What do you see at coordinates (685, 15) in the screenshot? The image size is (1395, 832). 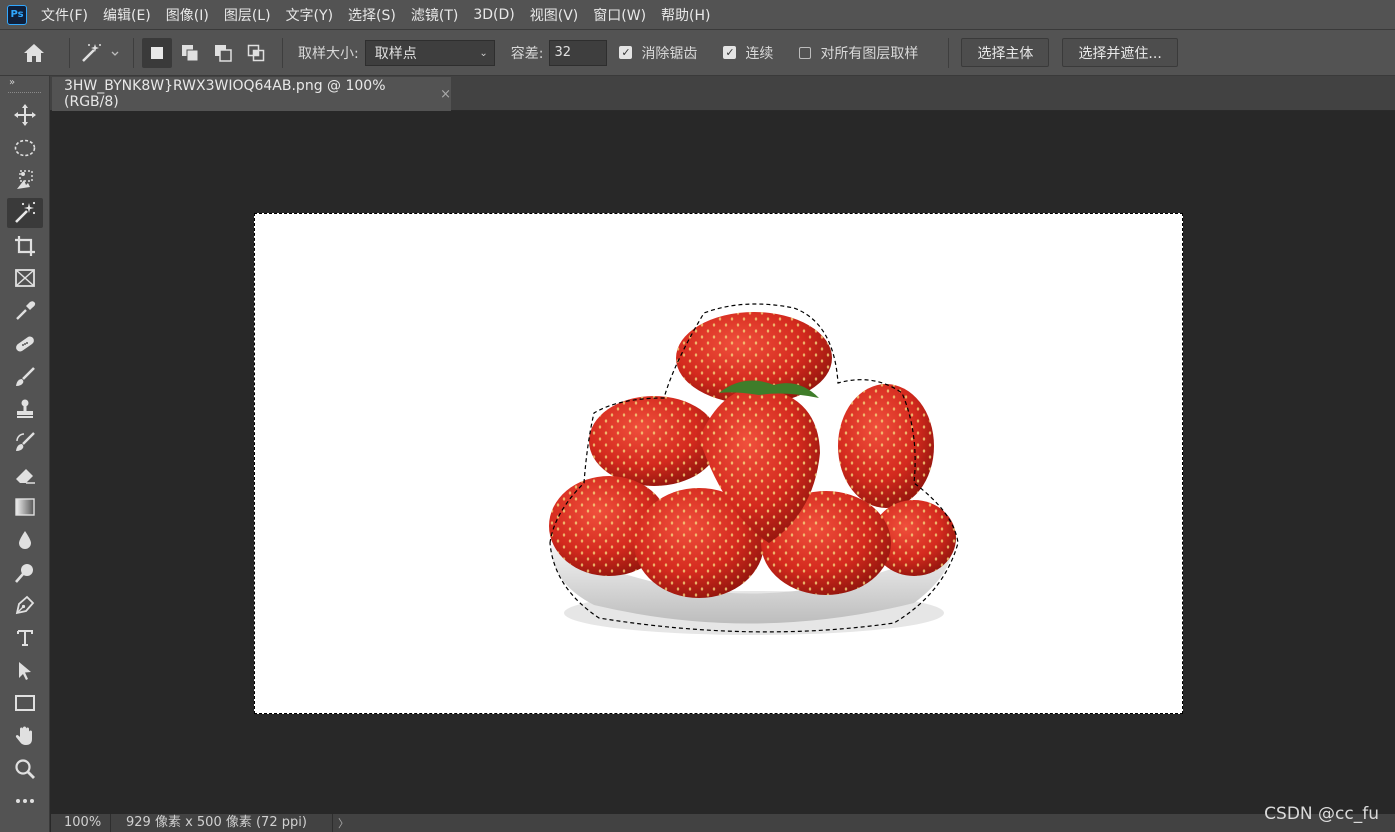 I see `menu-help: 帮助(H)` at bounding box center [685, 15].